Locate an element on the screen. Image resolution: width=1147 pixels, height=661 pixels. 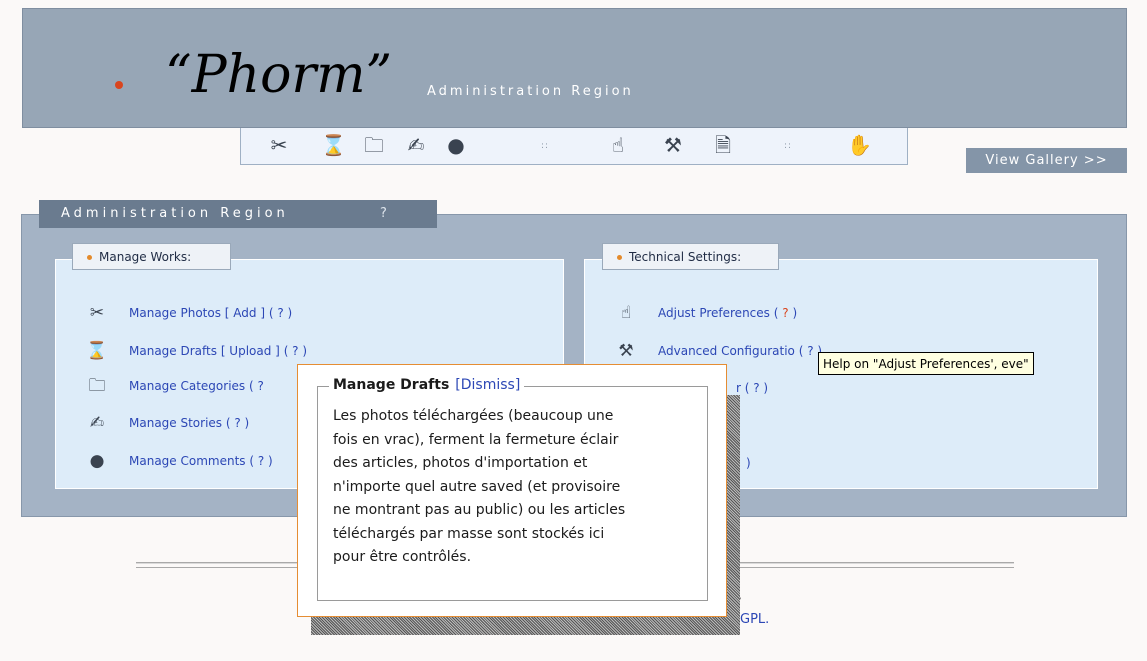
manage-photos-link: Manage Photos is located at coordinates (175, 313).